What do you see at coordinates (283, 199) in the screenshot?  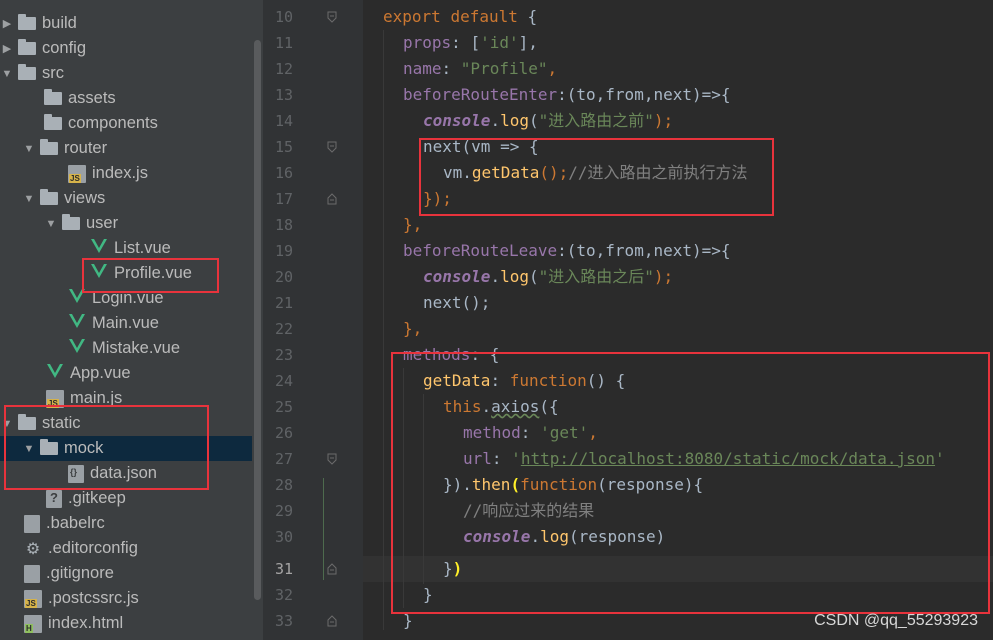 I see `line-number: 17` at bounding box center [283, 199].